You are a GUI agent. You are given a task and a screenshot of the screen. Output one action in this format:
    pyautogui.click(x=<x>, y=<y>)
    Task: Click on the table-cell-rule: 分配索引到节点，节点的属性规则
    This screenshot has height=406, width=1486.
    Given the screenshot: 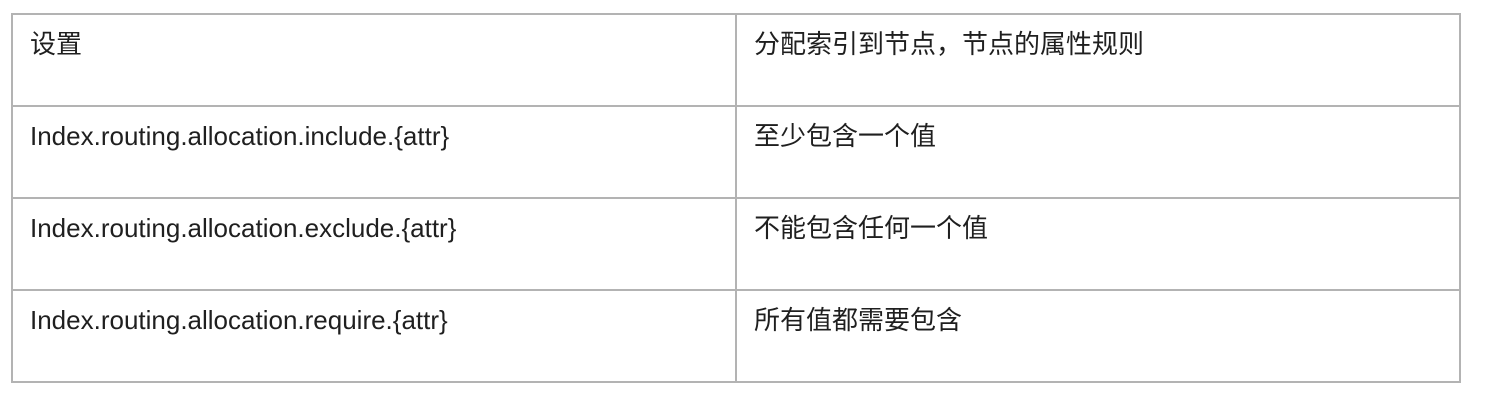 What is the action you would take?
    pyautogui.click(x=1098, y=60)
    